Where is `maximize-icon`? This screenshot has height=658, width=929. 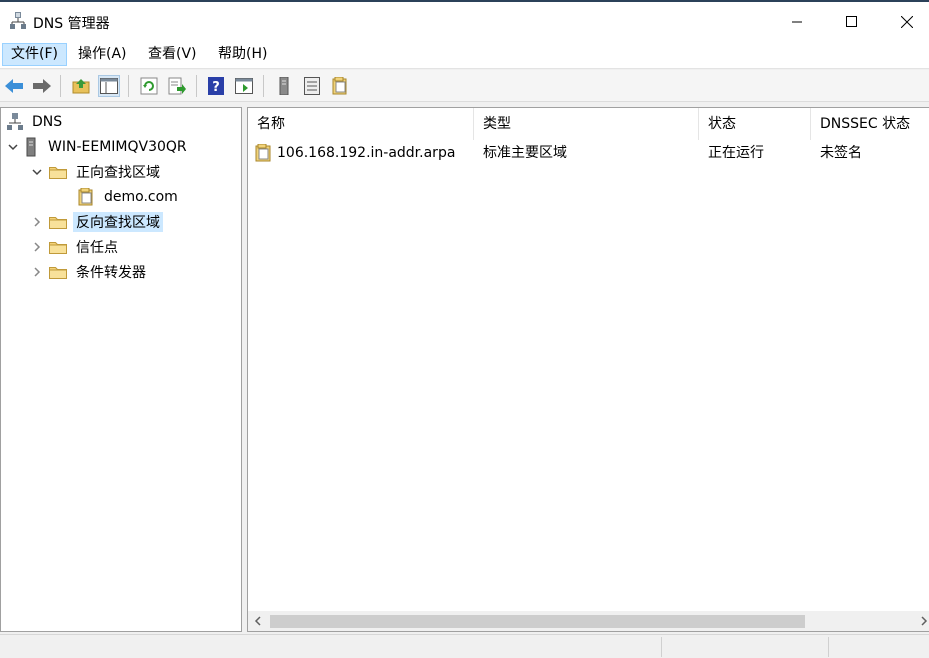
maximize-icon is located at coordinates (851, 21).